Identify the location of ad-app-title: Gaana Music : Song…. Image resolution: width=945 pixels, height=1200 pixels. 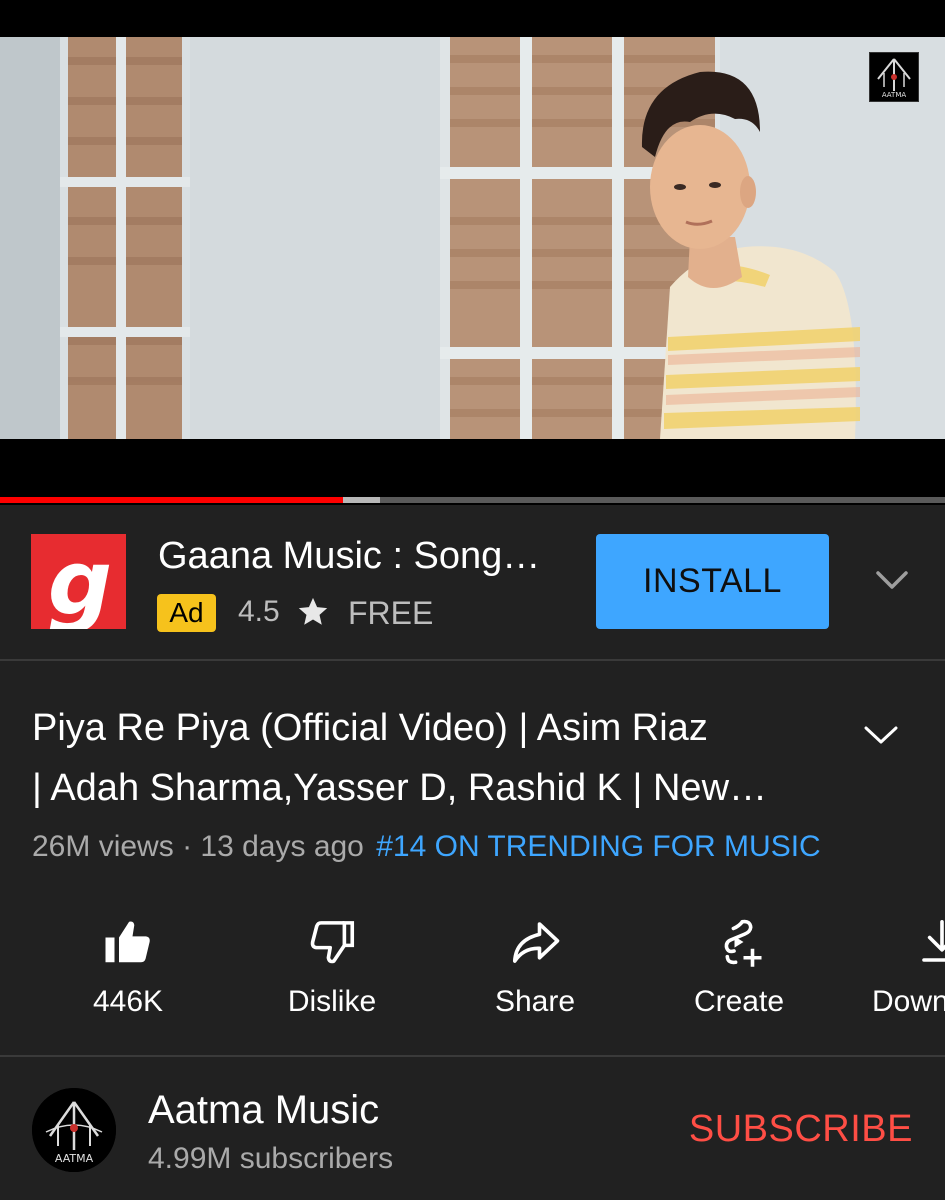
(349, 556).